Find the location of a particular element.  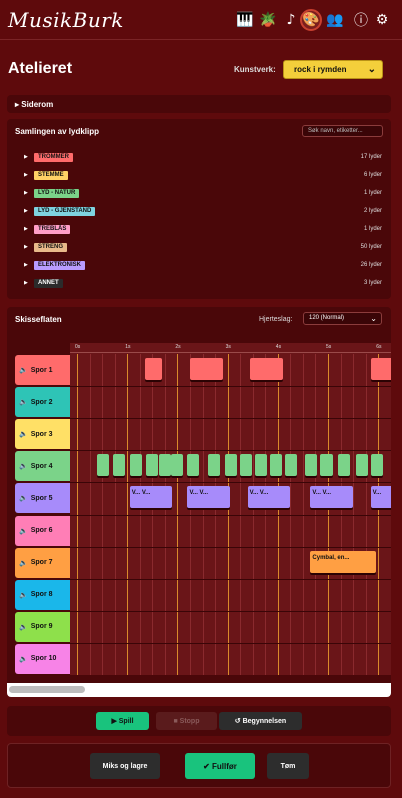

tempo-select: 120 (Normal) ⌄ is located at coordinates (342, 318).